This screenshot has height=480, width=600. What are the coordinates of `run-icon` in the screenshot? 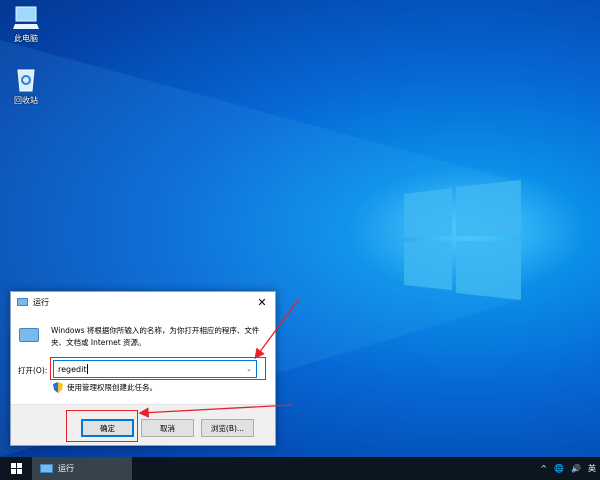 It's located at (46, 468).